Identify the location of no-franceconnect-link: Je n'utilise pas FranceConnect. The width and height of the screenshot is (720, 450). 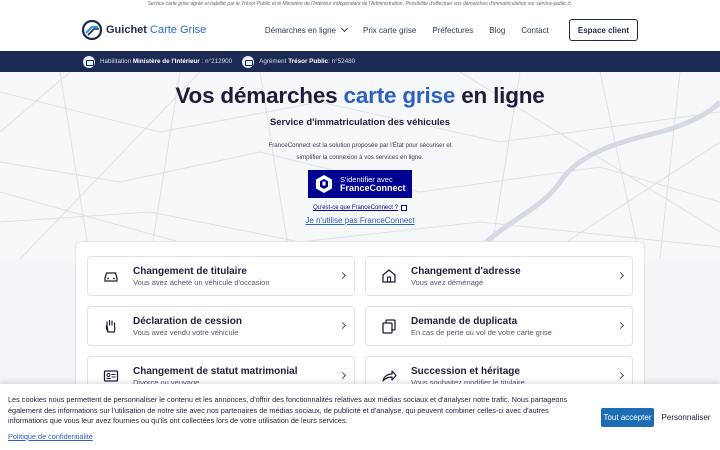
(360, 220).